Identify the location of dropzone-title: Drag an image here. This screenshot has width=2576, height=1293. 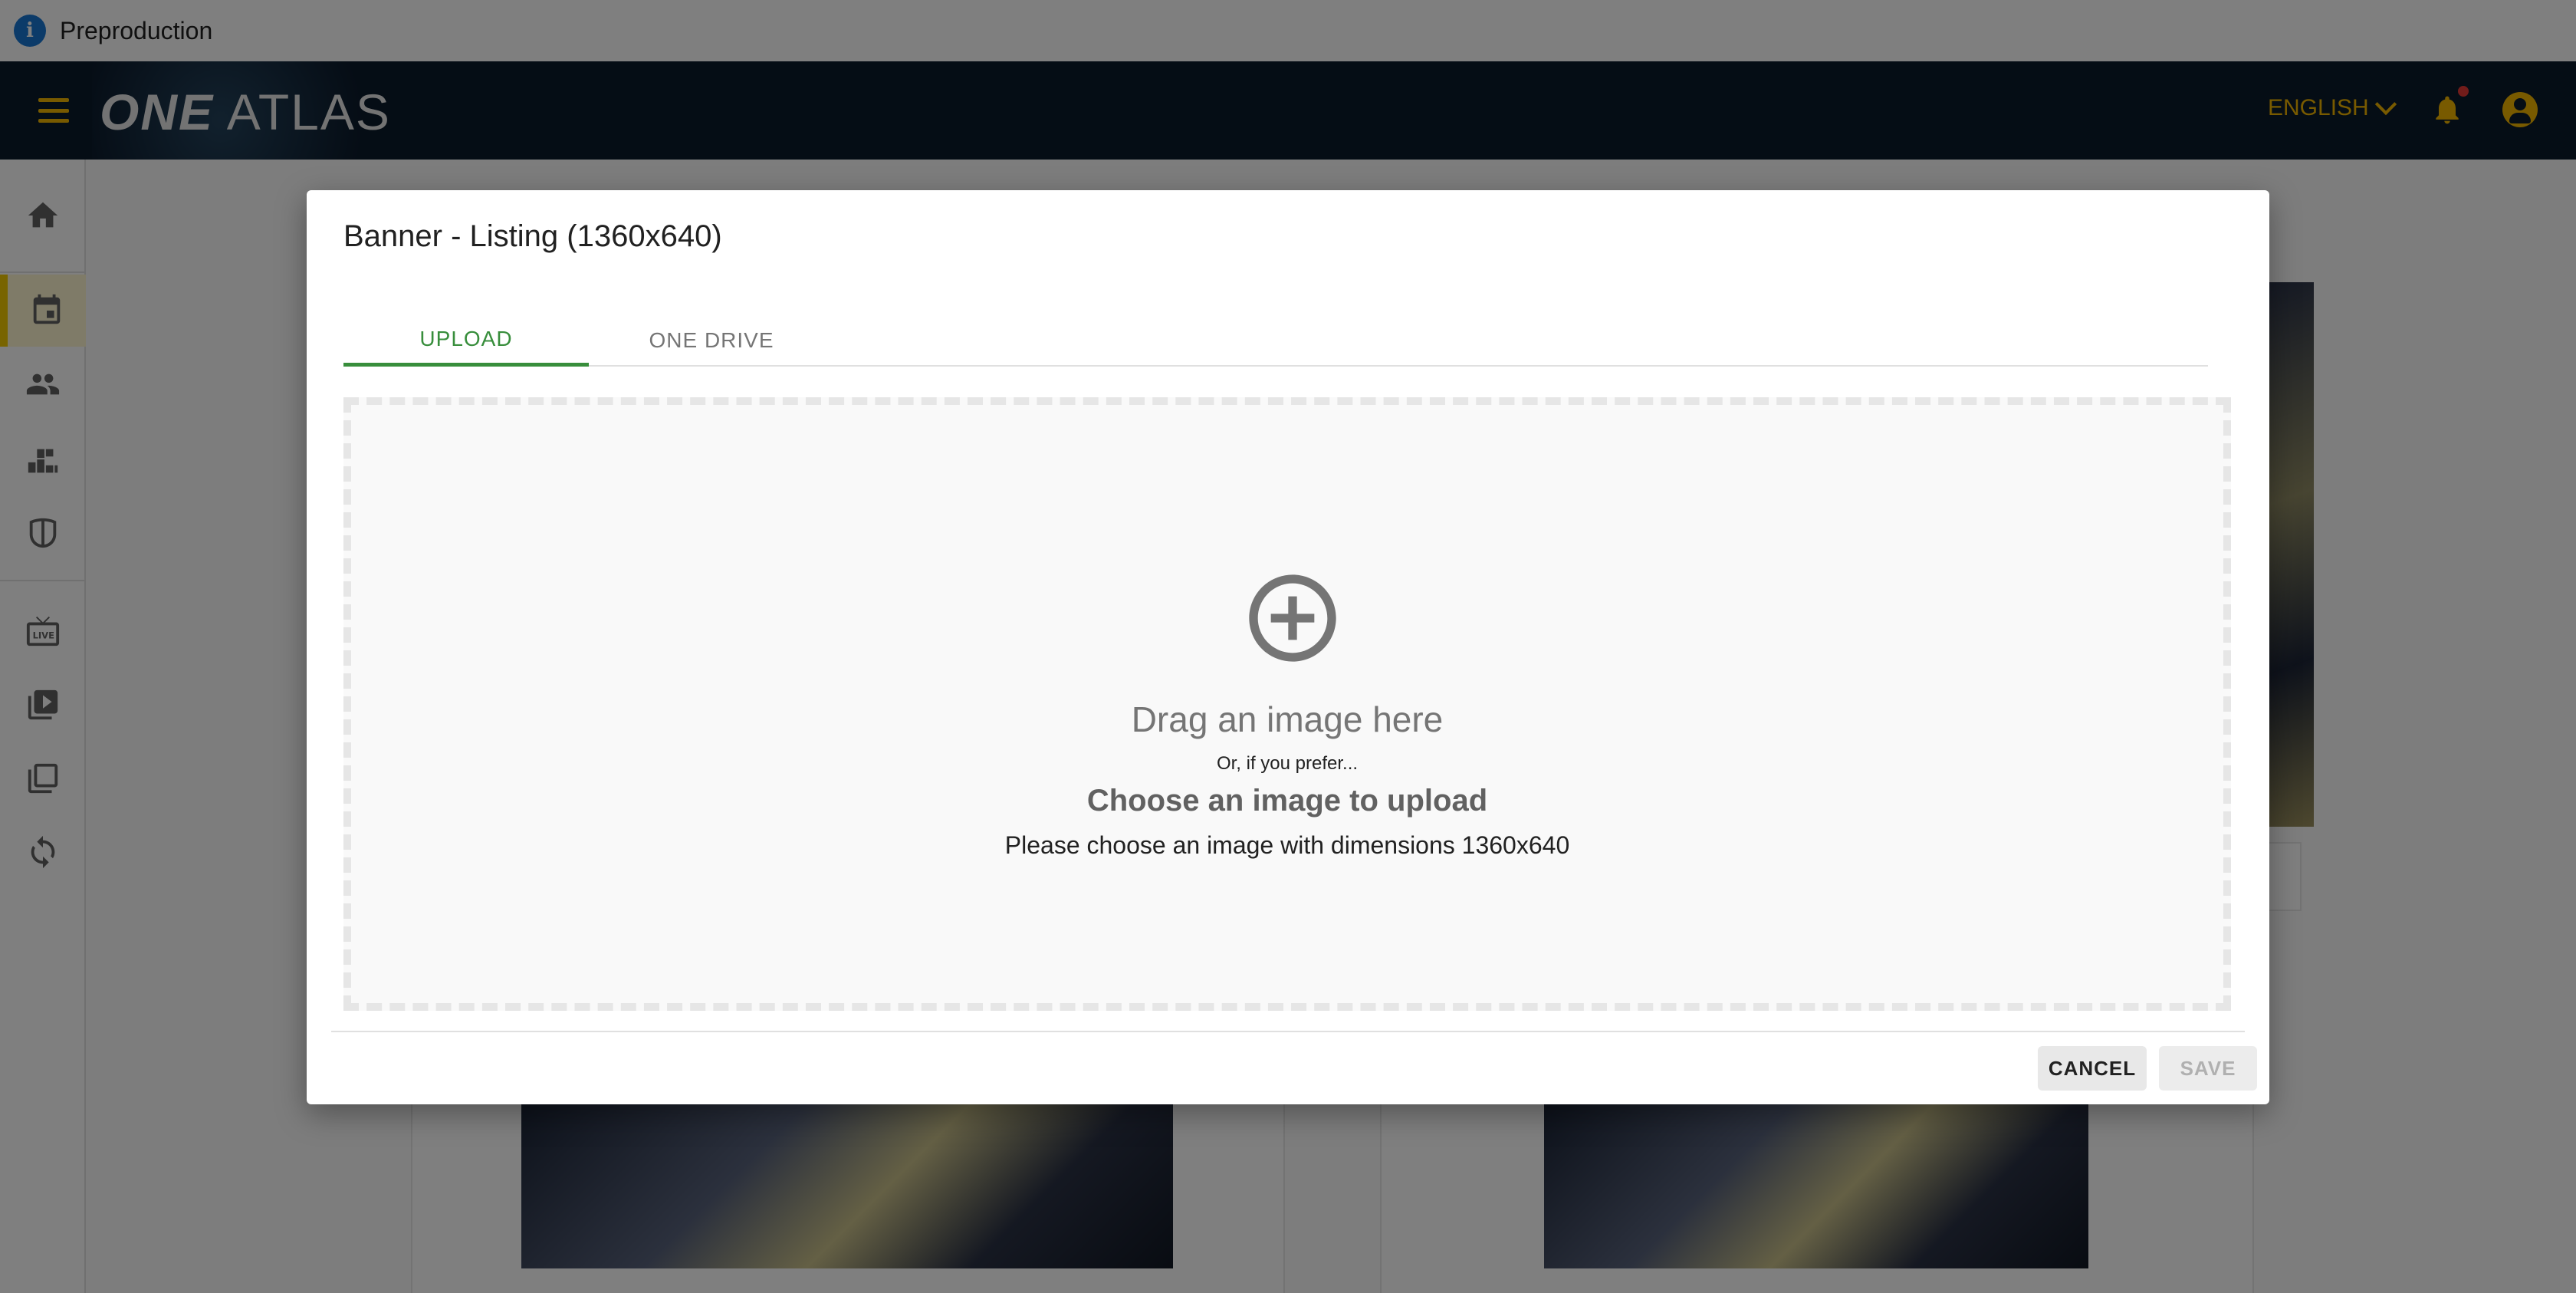
(1287, 719).